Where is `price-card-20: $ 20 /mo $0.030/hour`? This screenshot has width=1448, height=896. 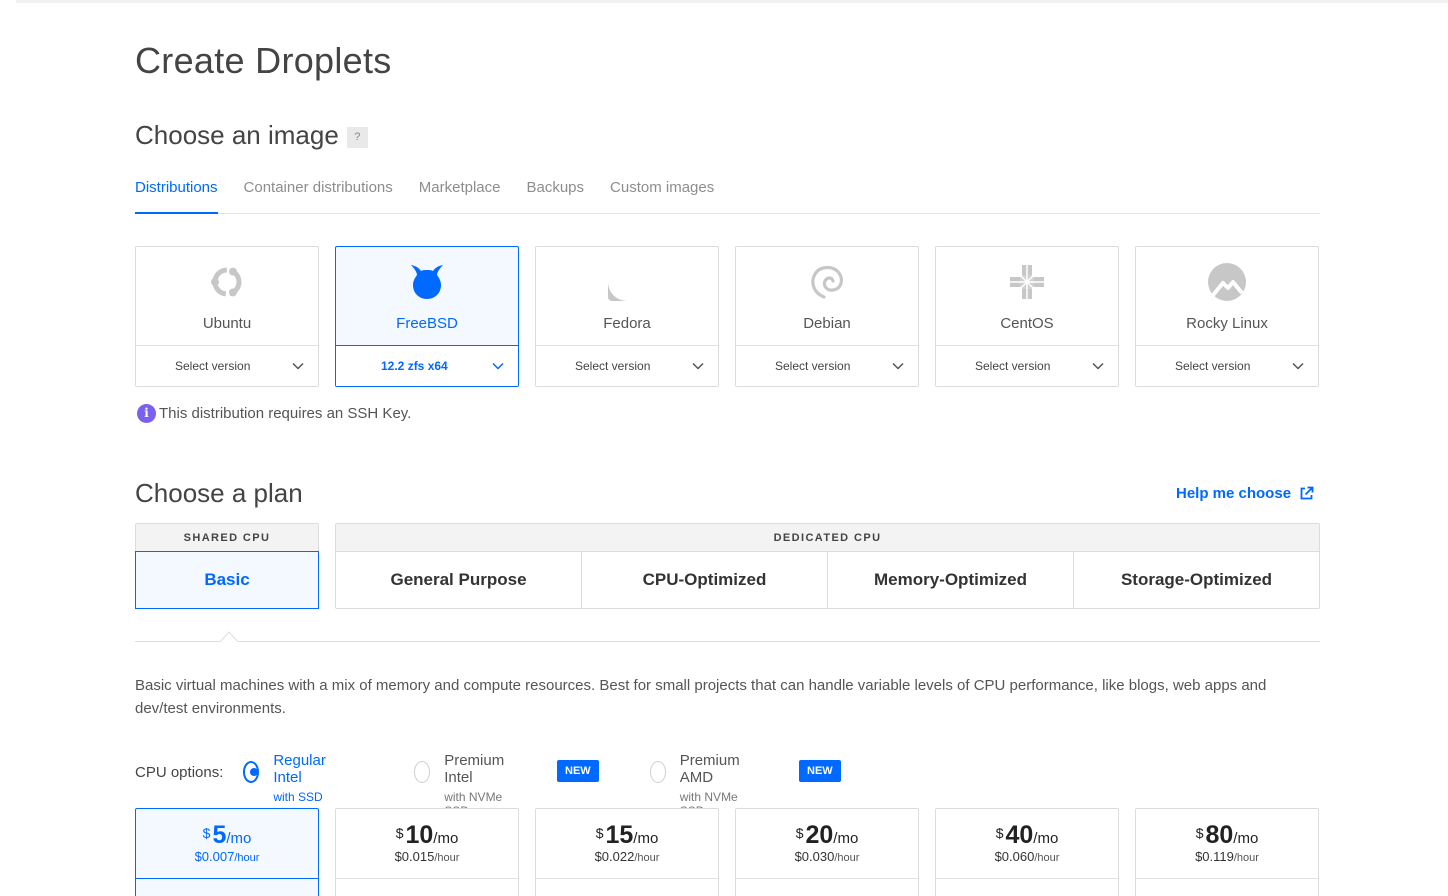
price-card-20: $ 20 /mo $0.030/hour is located at coordinates (827, 852).